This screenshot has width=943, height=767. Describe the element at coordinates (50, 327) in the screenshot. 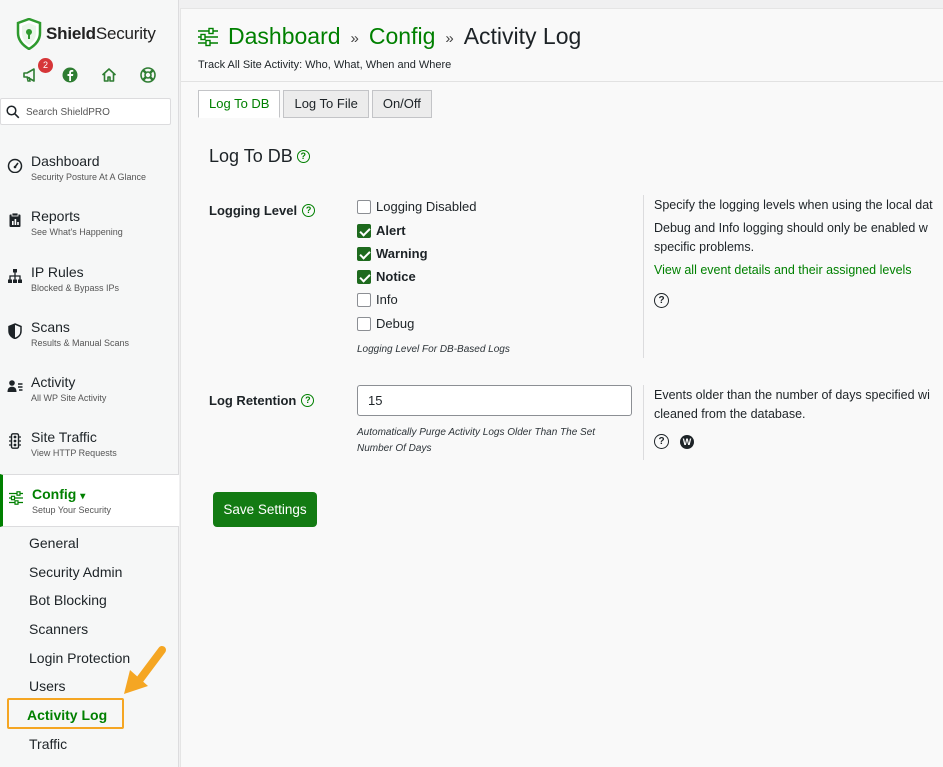

I see `sidebar-item-title: Scans` at that location.